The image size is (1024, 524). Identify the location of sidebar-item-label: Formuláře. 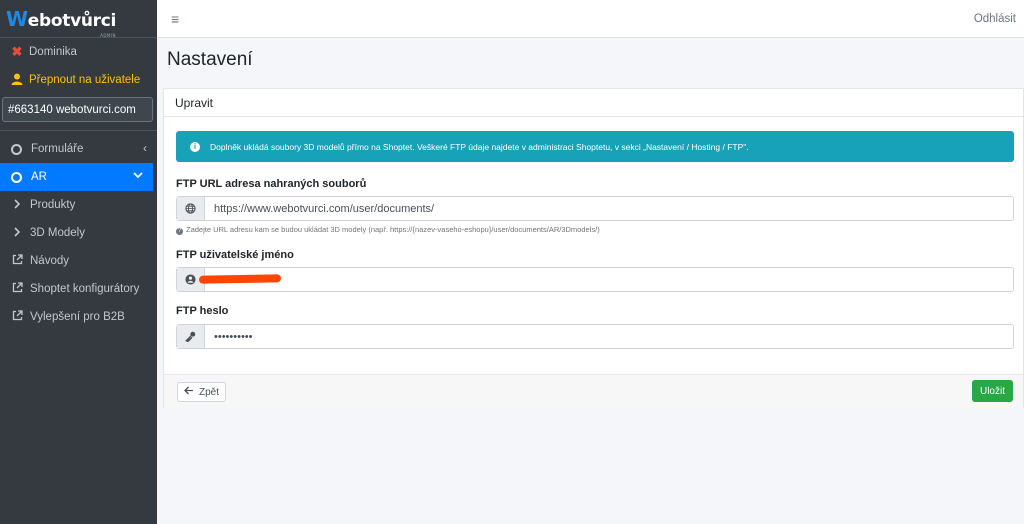
(57, 149).